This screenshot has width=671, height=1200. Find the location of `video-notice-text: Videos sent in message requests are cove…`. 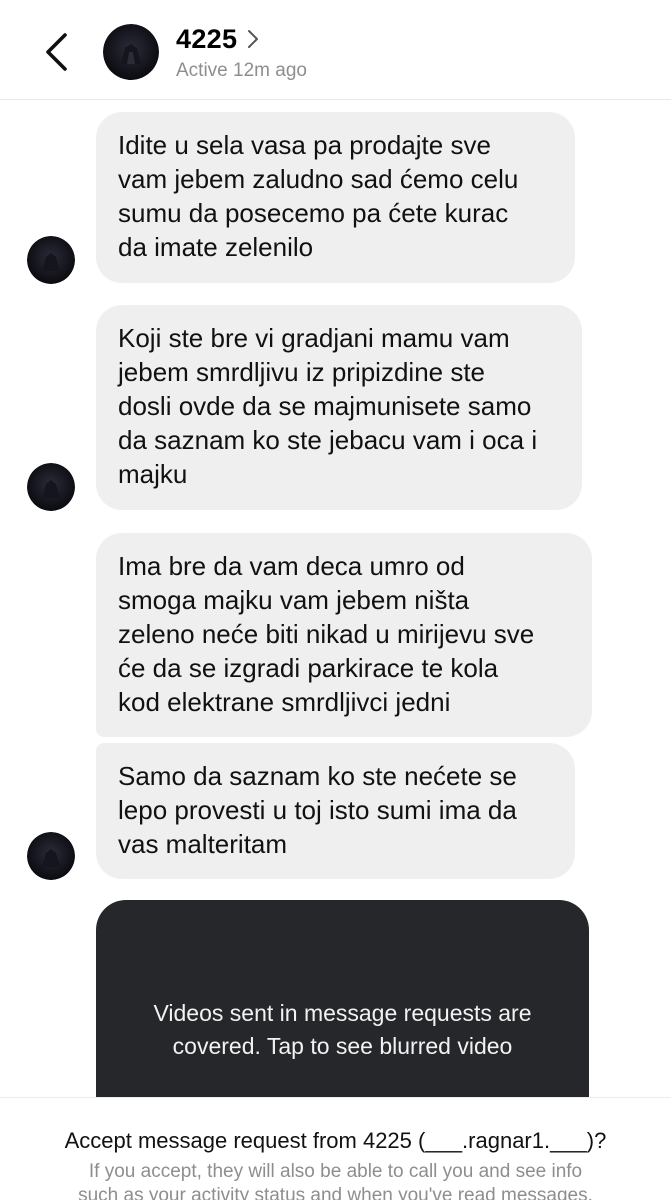

video-notice-text: Videos sent in message requests are cove… is located at coordinates (342, 1029).